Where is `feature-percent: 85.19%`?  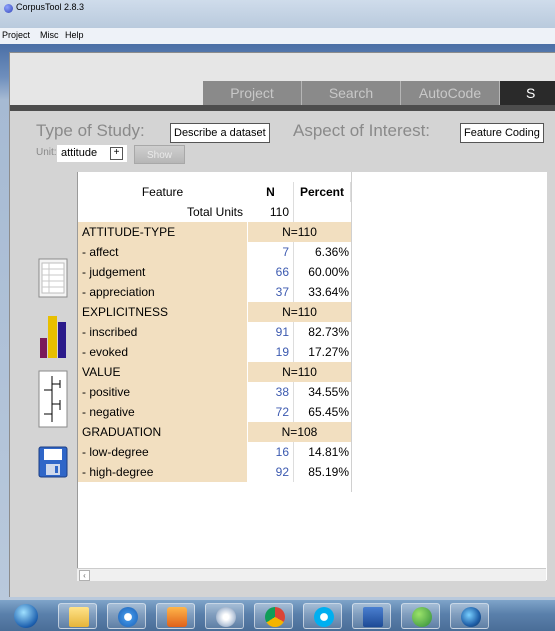
feature-percent: 85.19% is located at coordinates (322, 472).